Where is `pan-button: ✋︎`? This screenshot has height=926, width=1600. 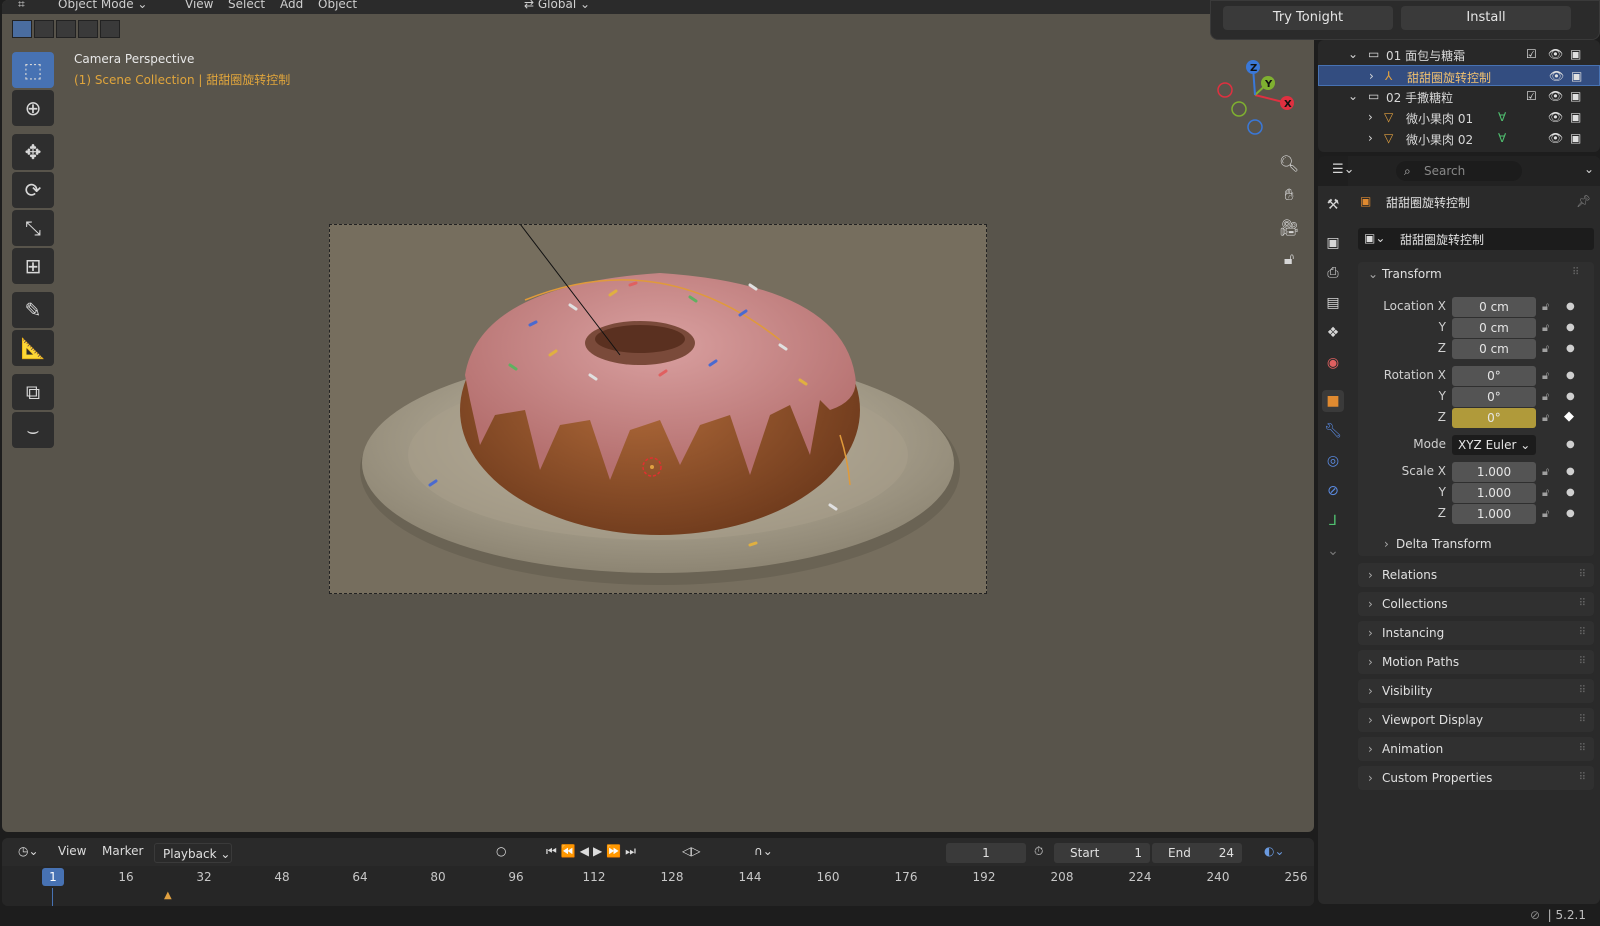
pan-button: ✋︎ is located at coordinates (1289, 195).